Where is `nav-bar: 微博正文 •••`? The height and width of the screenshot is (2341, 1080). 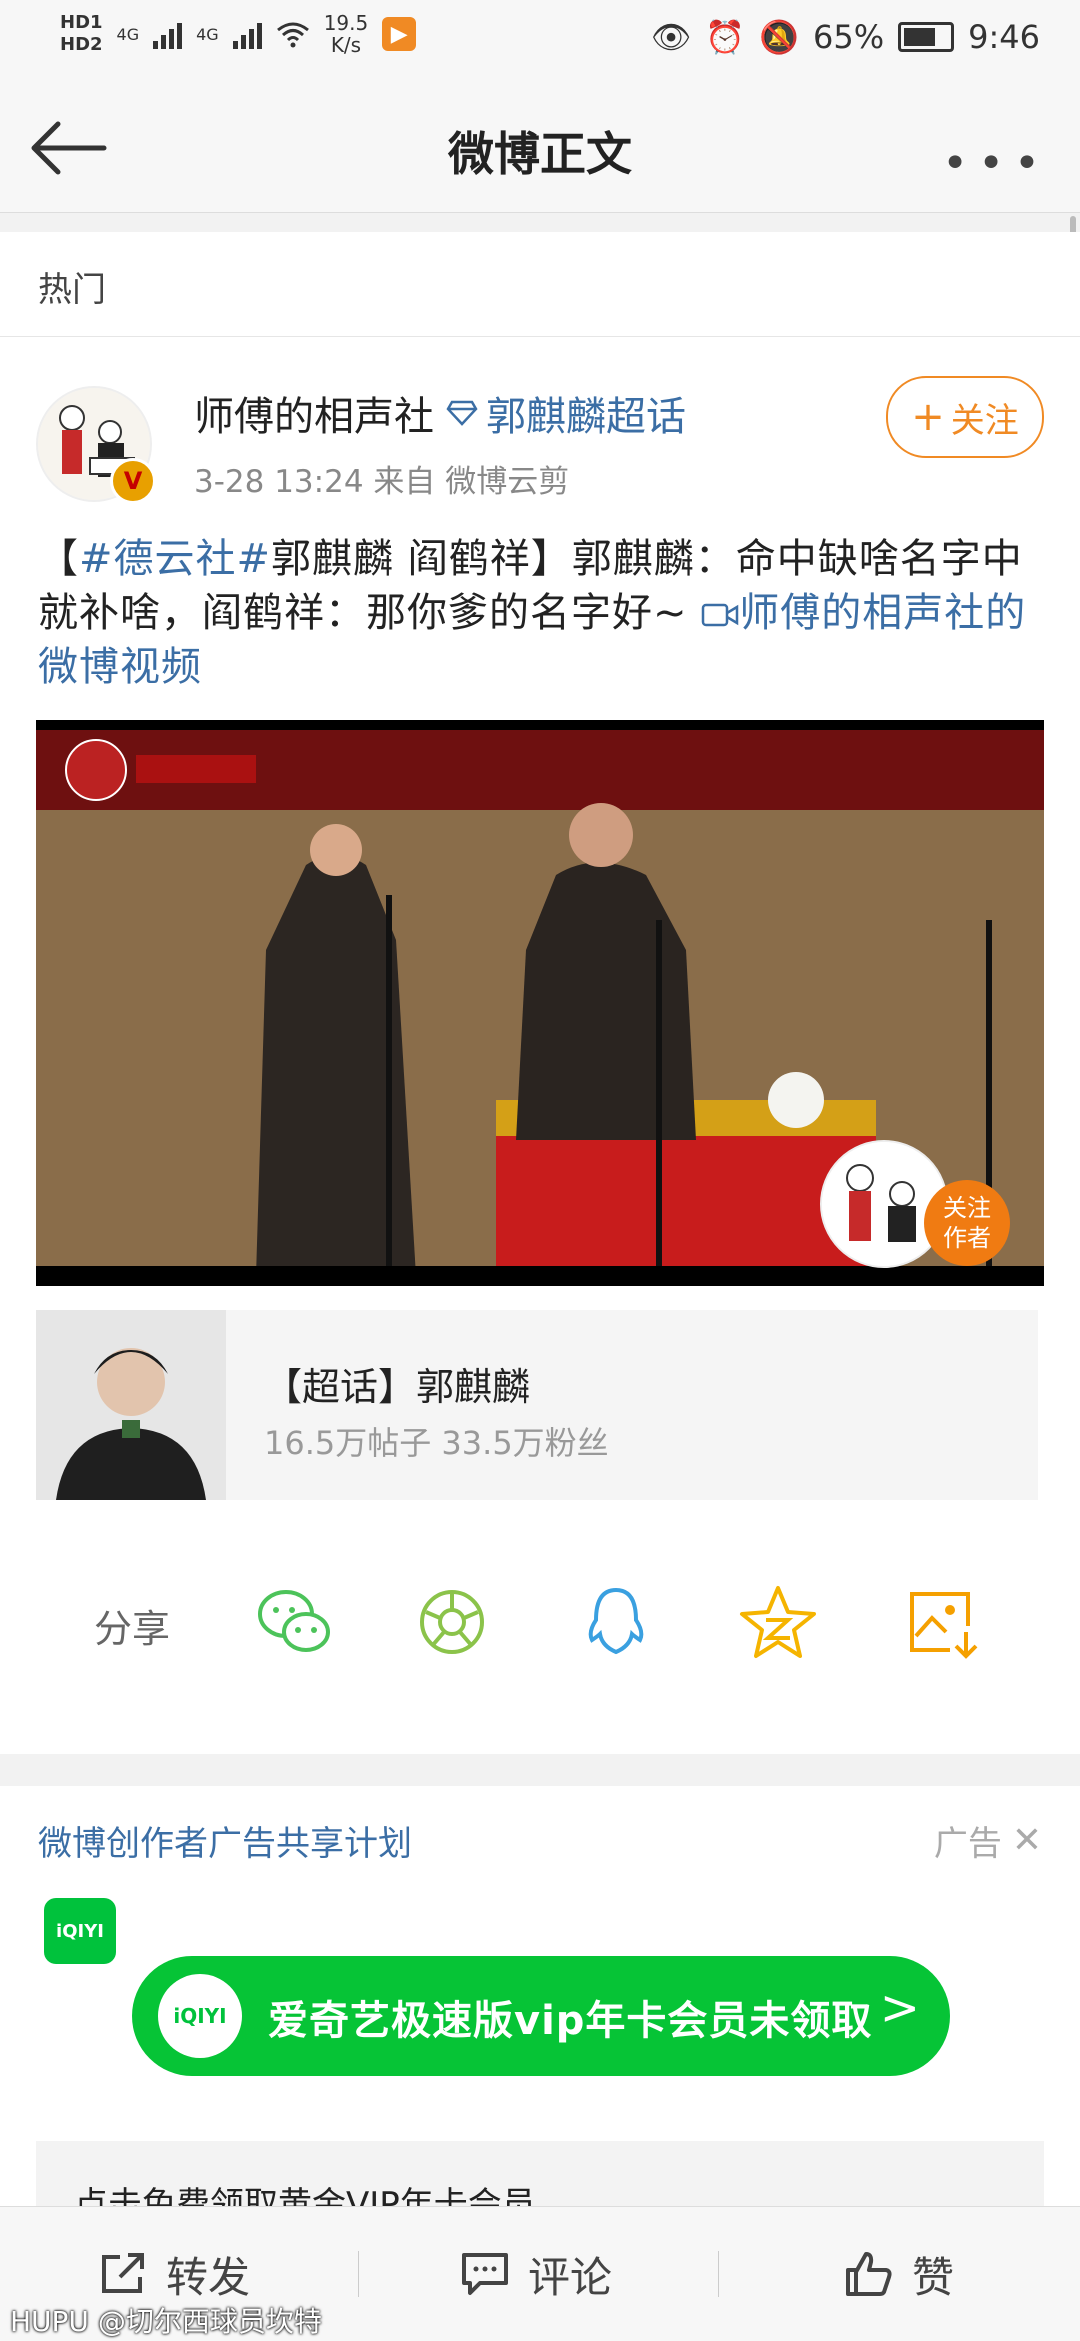 nav-bar: 微博正文 ••• is located at coordinates (540, 146).